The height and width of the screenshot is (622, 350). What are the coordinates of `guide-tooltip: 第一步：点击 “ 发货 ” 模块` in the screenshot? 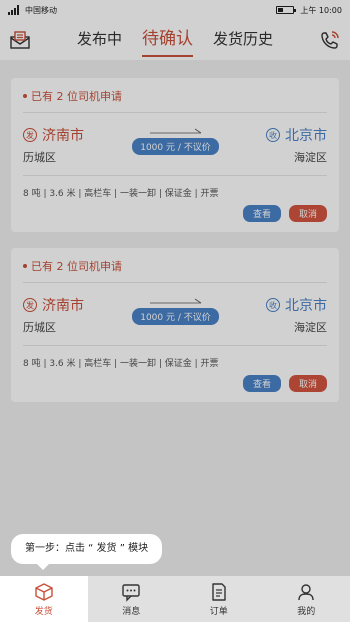 It's located at (87, 552).